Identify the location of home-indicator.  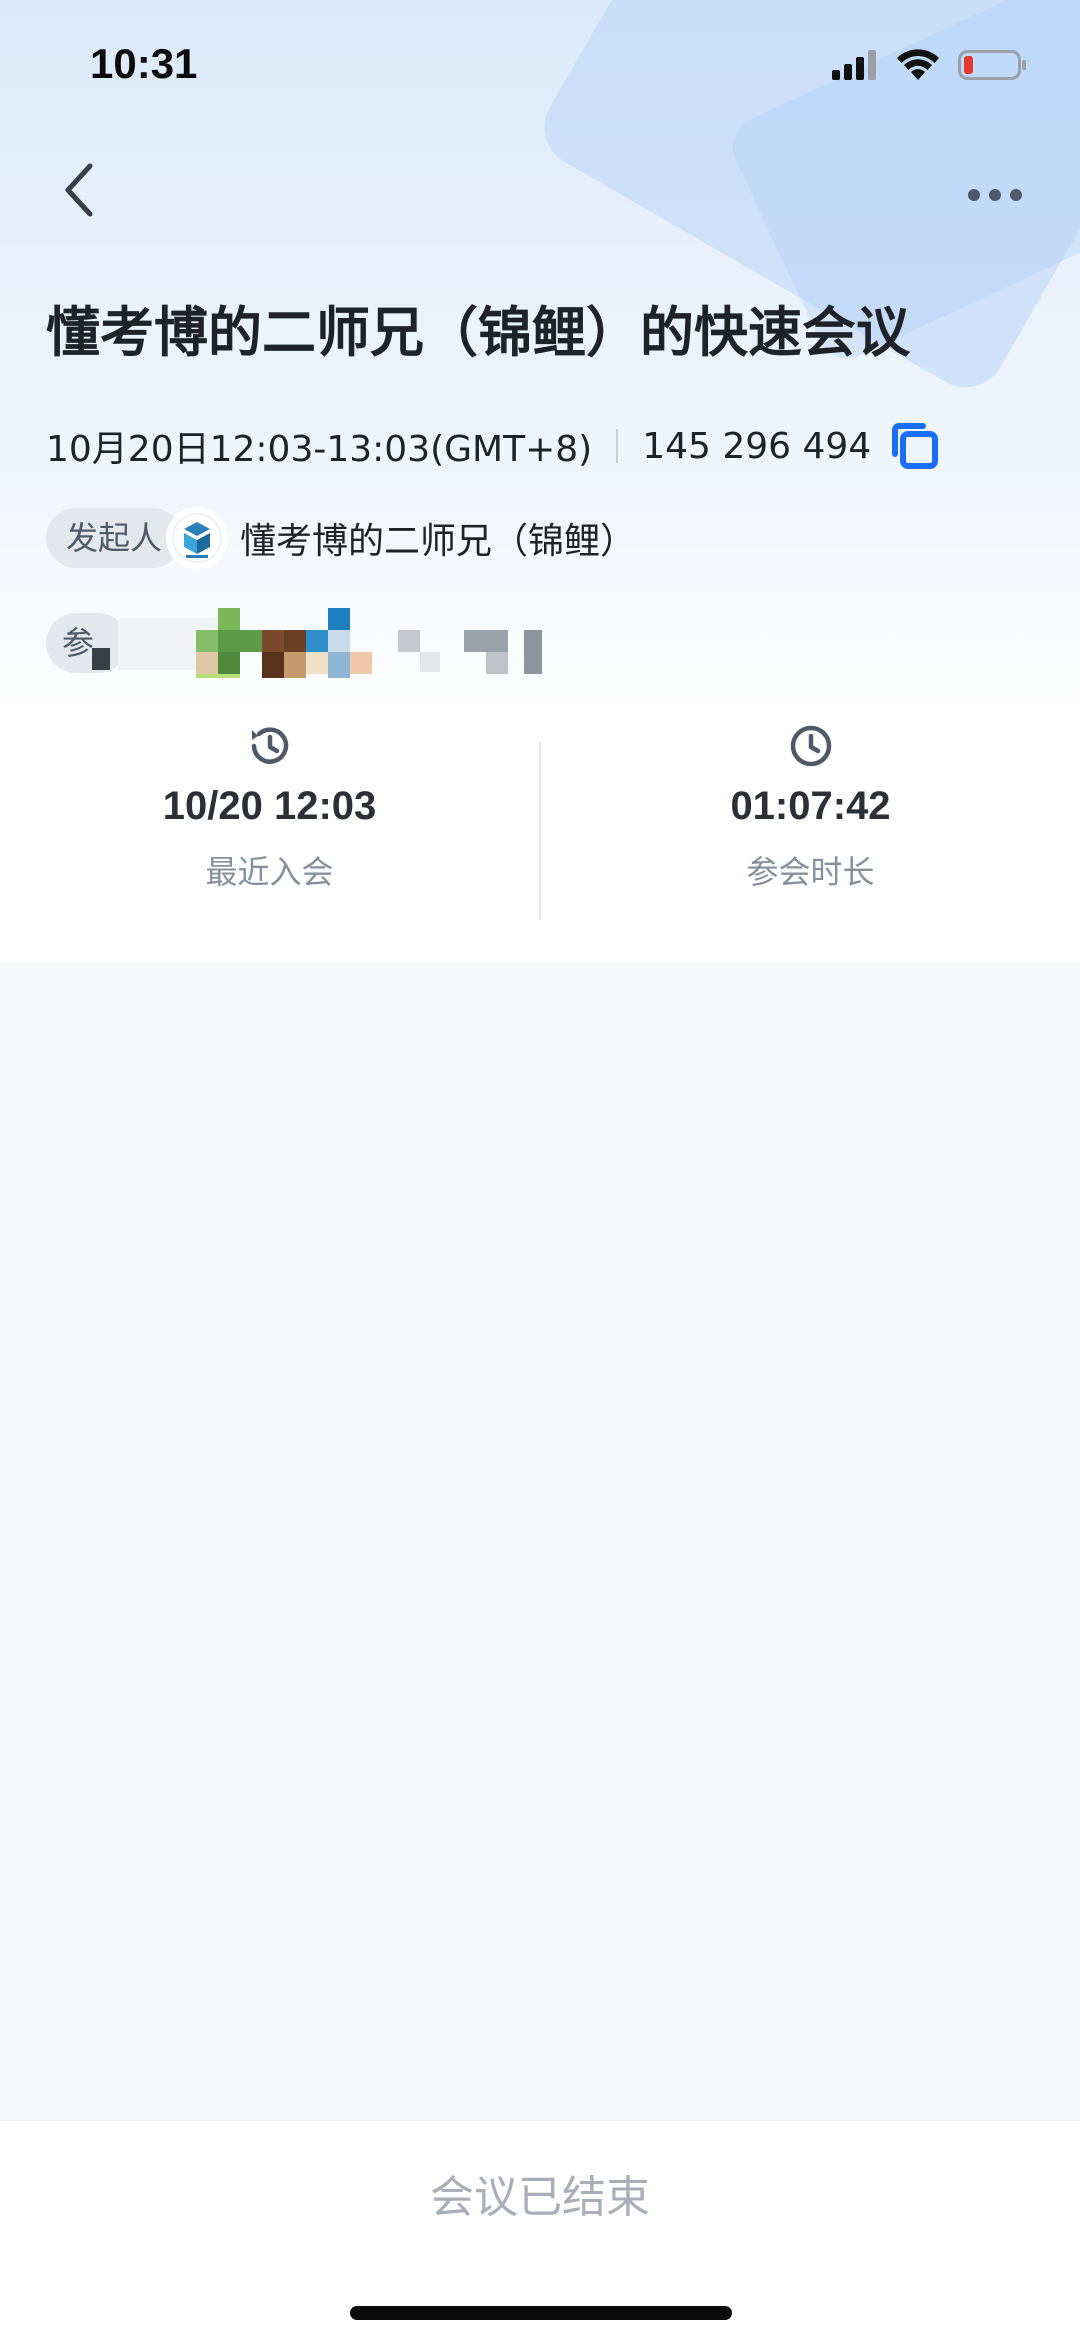
(541, 2313).